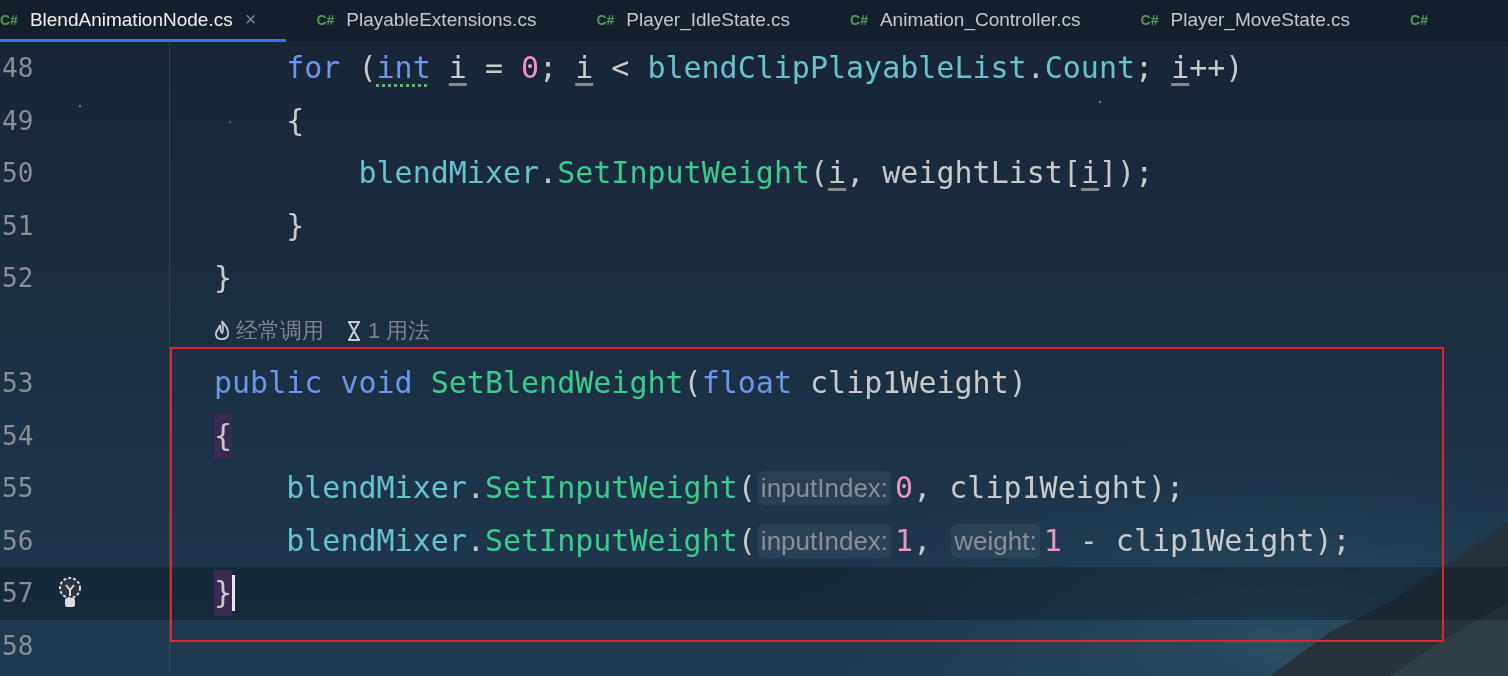 The height and width of the screenshot is (676, 1508). Describe the element at coordinates (493, 68) in the screenshot. I see `code-text: =` at that location.